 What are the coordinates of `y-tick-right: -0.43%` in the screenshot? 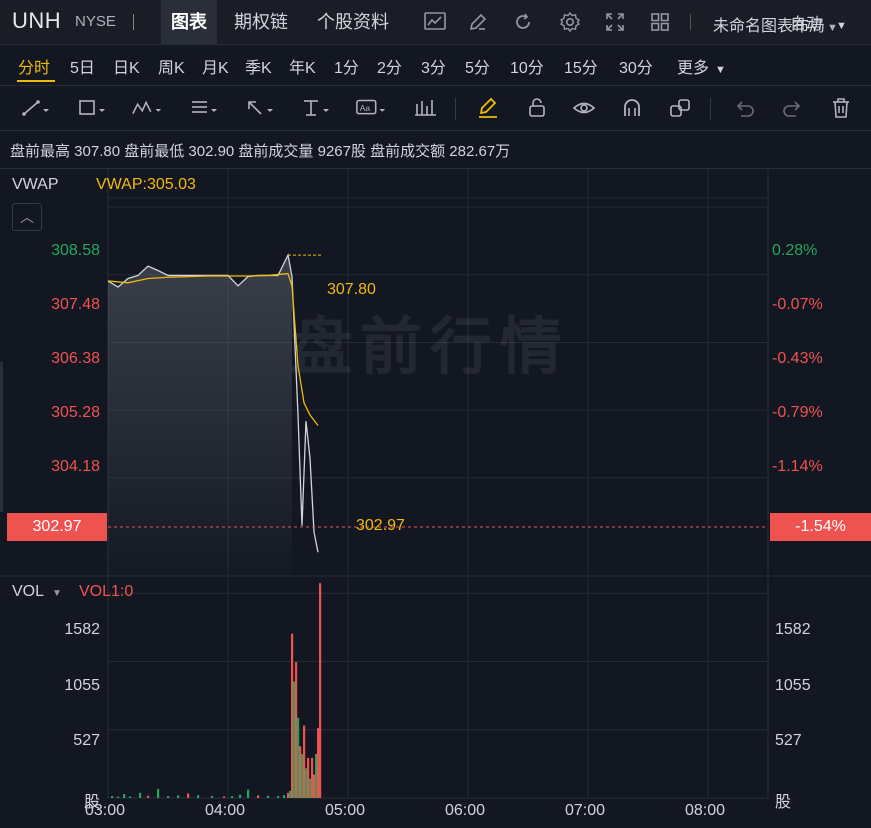 It's located at (797, 358).